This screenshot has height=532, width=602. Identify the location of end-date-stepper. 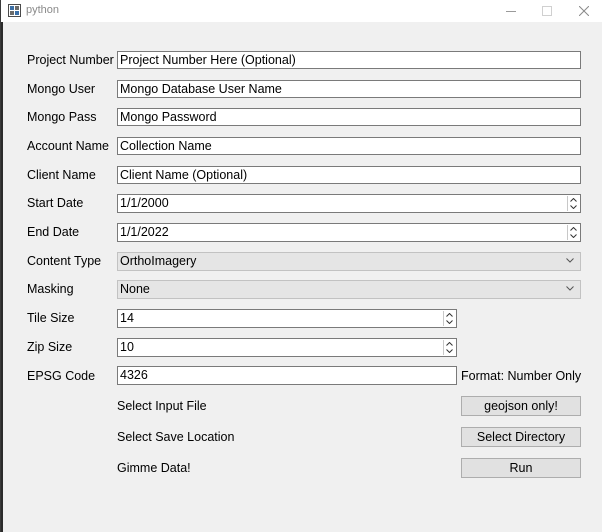
(573, 232).